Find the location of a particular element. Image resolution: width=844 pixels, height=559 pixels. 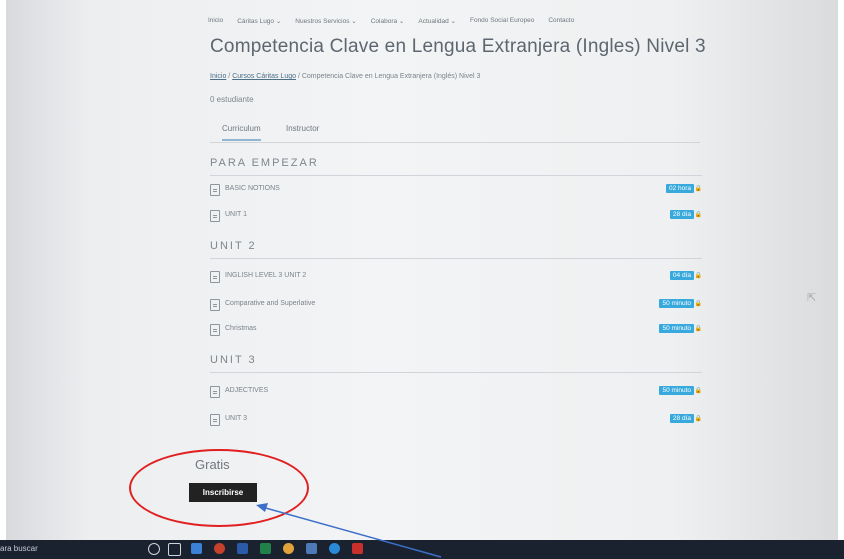

annotation-arrow is located at coordinates (349, 530).